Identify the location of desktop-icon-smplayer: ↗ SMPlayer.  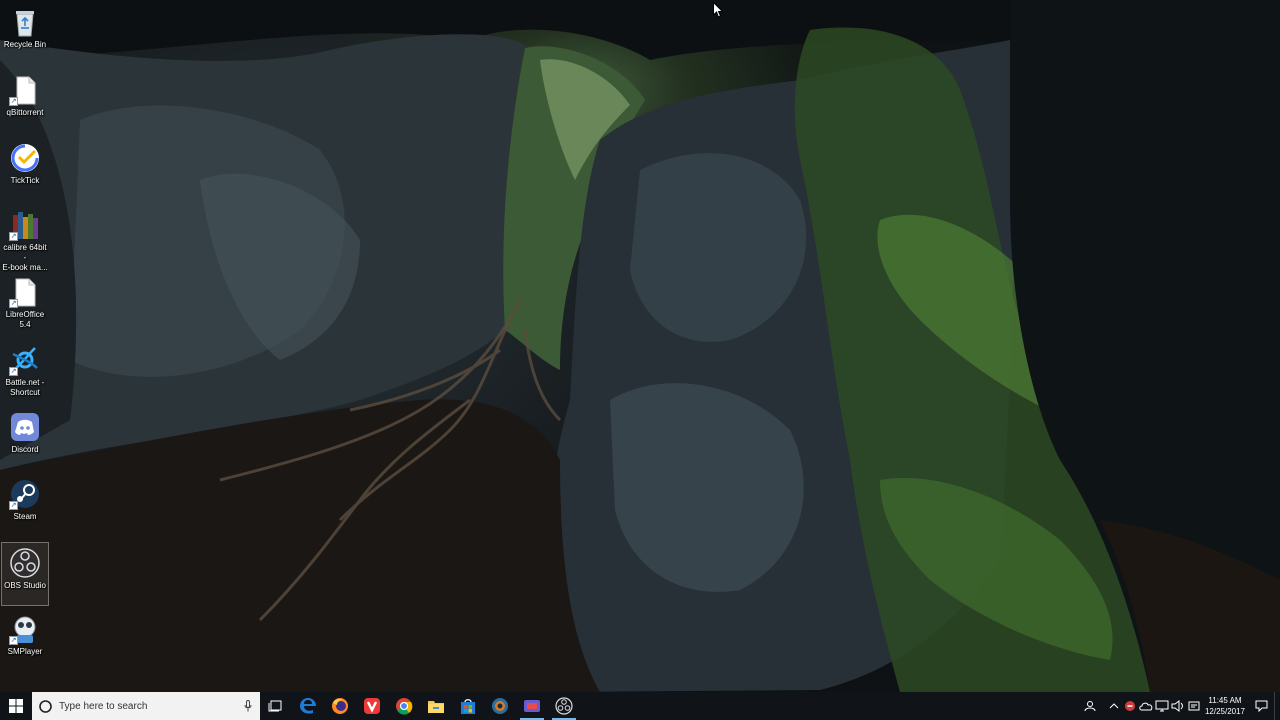
(25, 641).